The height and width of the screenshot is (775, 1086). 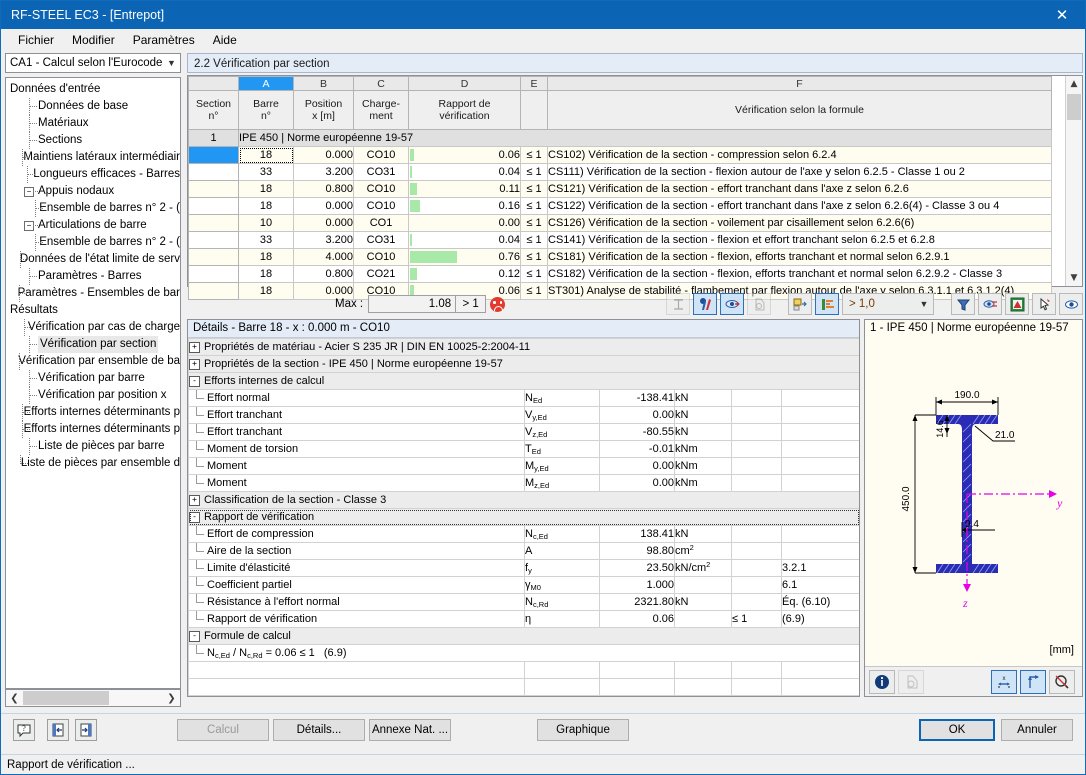 What do you see at coordinates (963, 304) in the screenshot?
I see `filter-icon` at bounding box center [963, 304].